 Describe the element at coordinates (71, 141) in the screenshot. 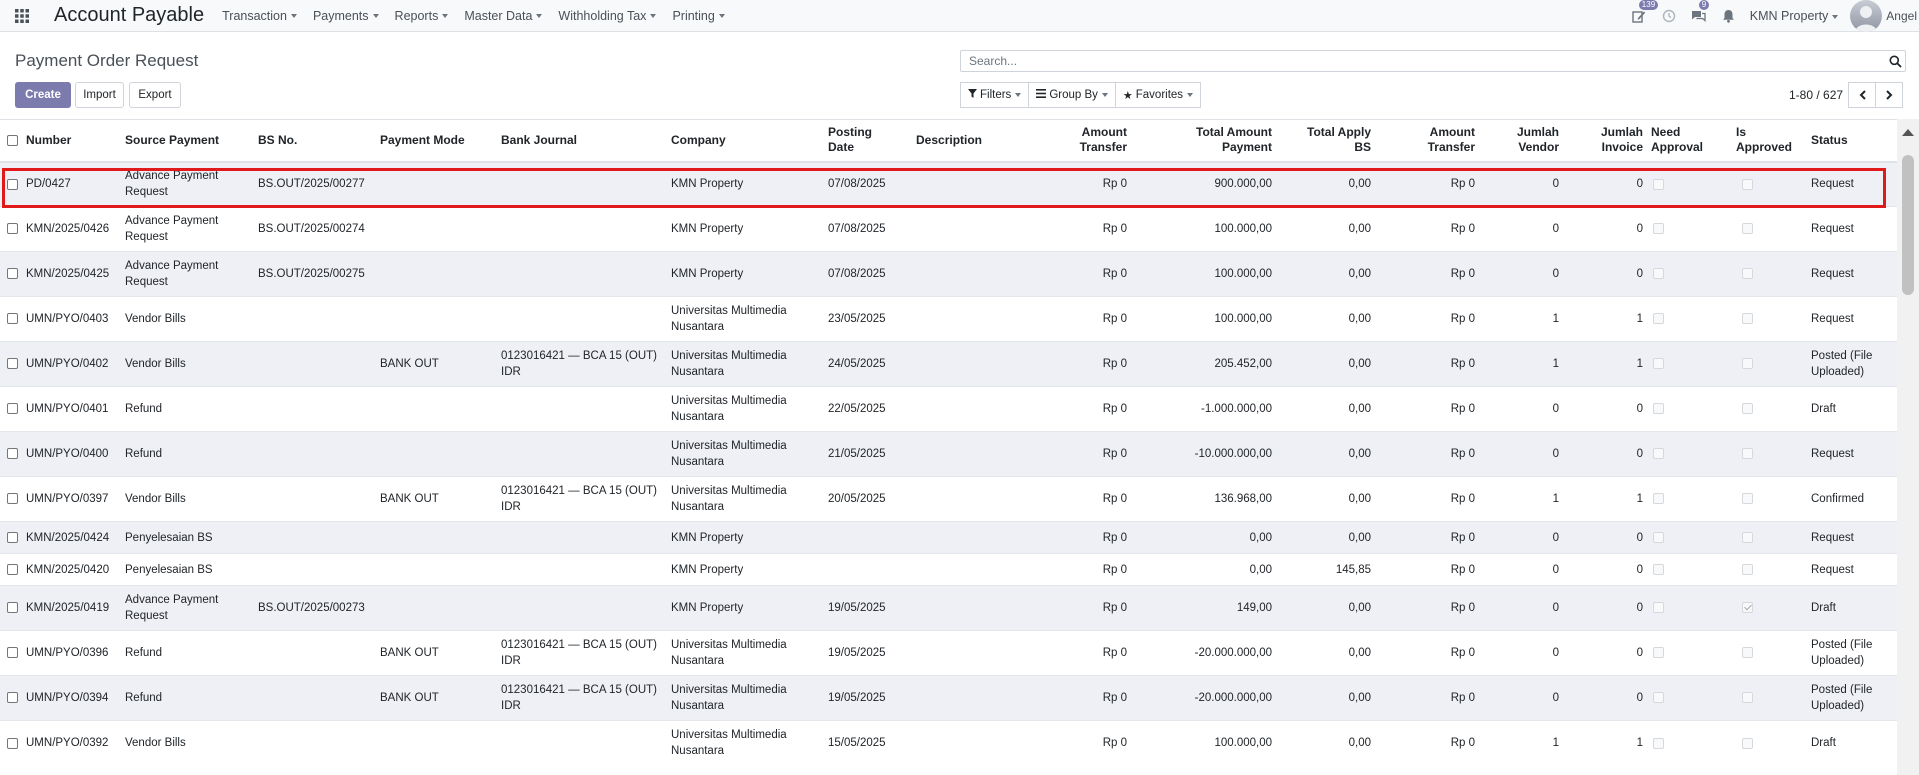

I see `col-number: Number` at that location.